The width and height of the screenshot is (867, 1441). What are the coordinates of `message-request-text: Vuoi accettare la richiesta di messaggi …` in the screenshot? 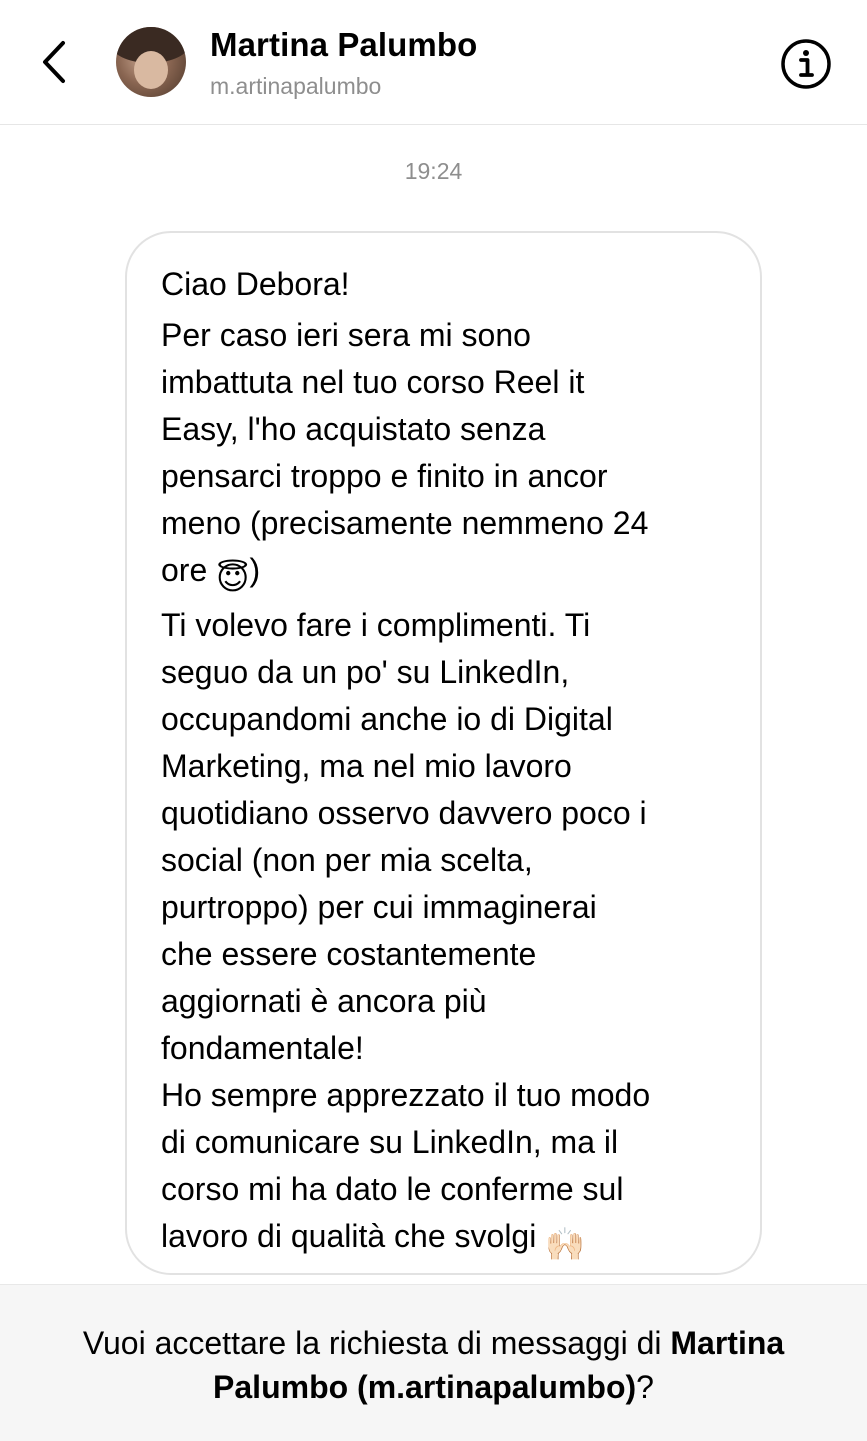 It's located at (433, 1365).